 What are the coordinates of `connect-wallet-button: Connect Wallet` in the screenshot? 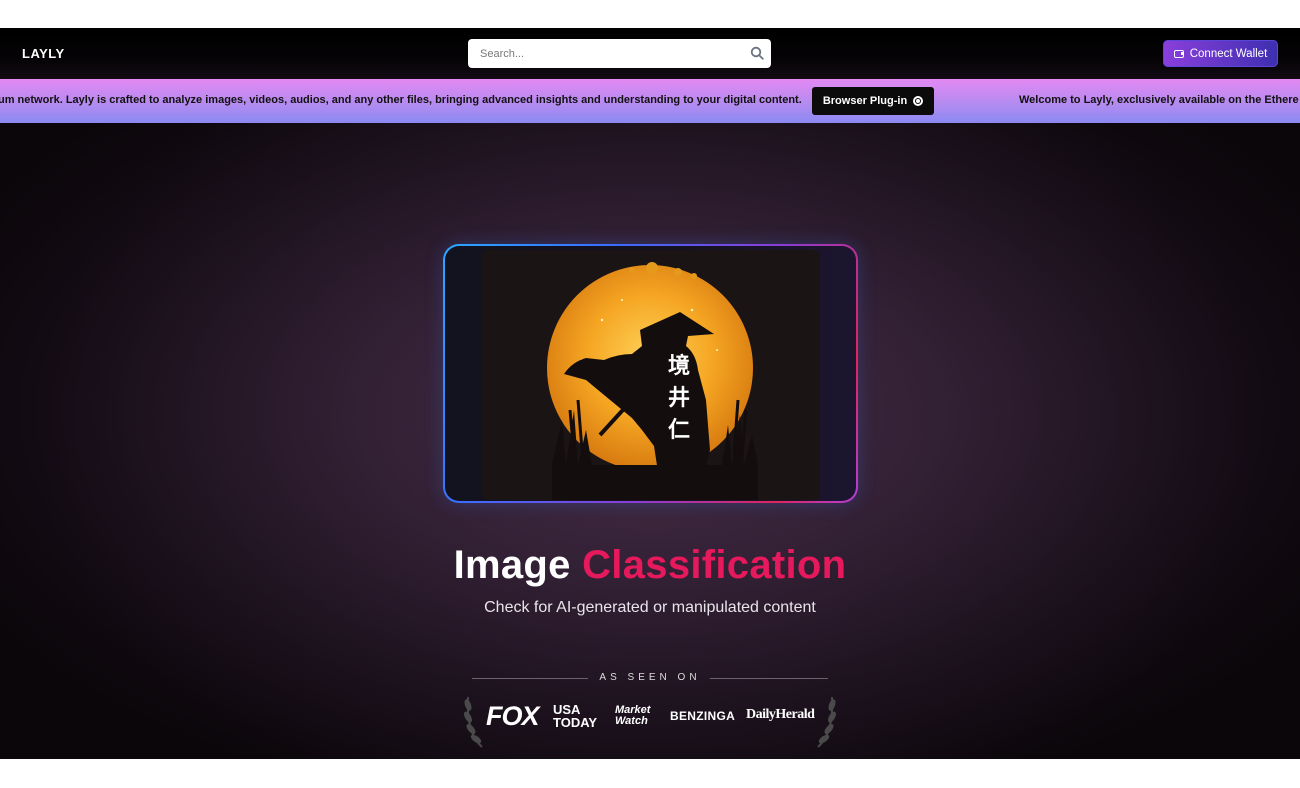 It's located at (1220, 53).